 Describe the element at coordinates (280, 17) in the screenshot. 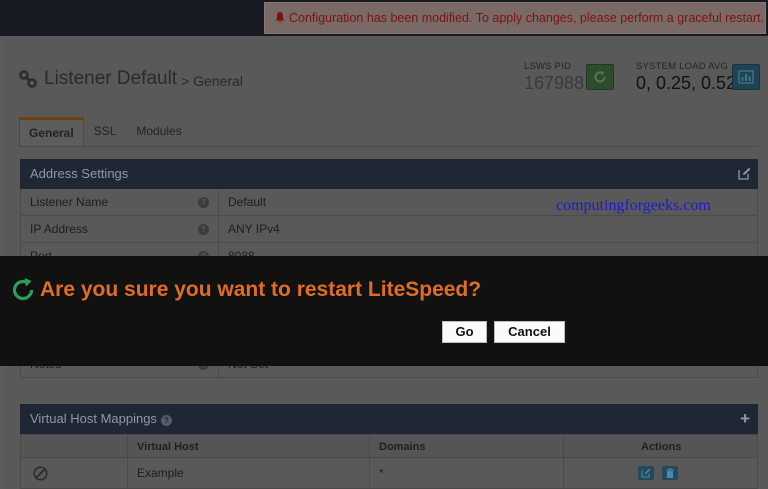

I see `bell-icon` at that location.